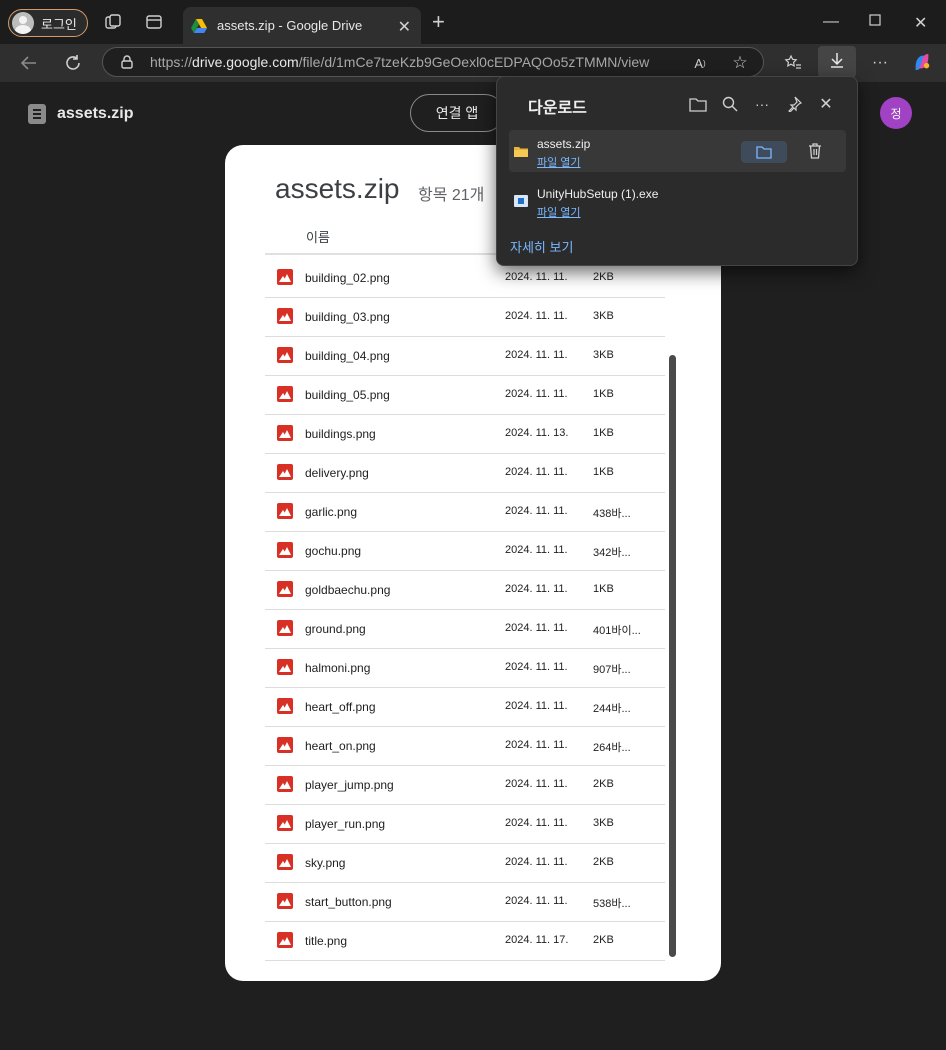 Image resolution: width=946 pixels, height=1050 pixels. What do you see at coordinates (347, 356) in the screenshot?
I see `file-name: building_04.png` at bounding box center [347, 356].